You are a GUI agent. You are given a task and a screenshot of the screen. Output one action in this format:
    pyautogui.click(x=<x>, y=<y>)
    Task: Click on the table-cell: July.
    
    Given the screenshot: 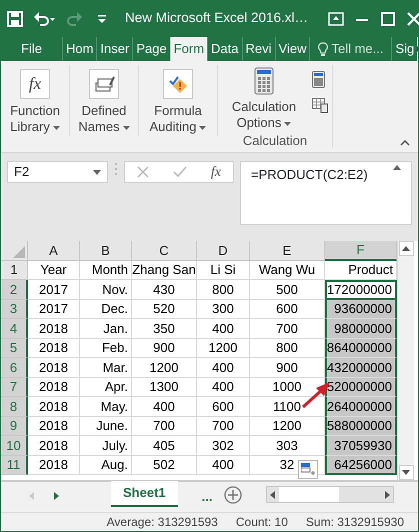 What is the action you would take?
    pyautogui.click(x=106, y=446)
    